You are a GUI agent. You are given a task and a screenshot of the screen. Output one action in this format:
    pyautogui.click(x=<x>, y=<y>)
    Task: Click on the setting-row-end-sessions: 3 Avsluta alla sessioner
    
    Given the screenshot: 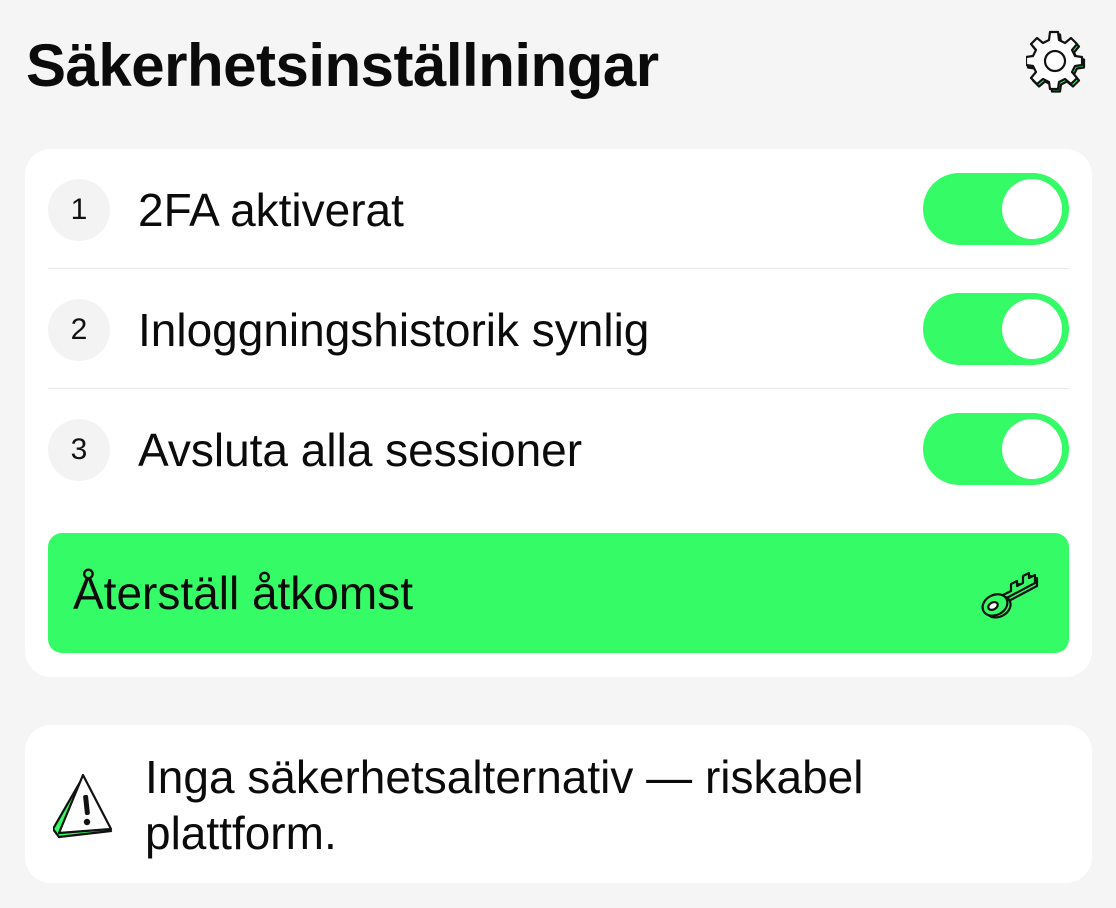 What is the action you would take?
    pyautogui.click(x=558, y=449)
    